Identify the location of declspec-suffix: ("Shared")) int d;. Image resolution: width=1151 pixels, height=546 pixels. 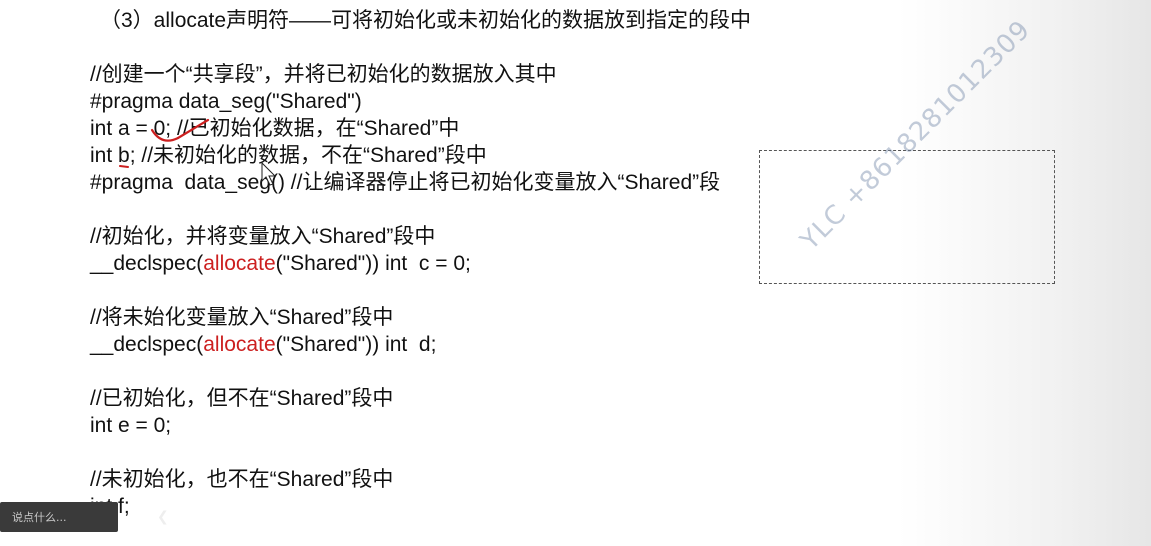
(356, 344).